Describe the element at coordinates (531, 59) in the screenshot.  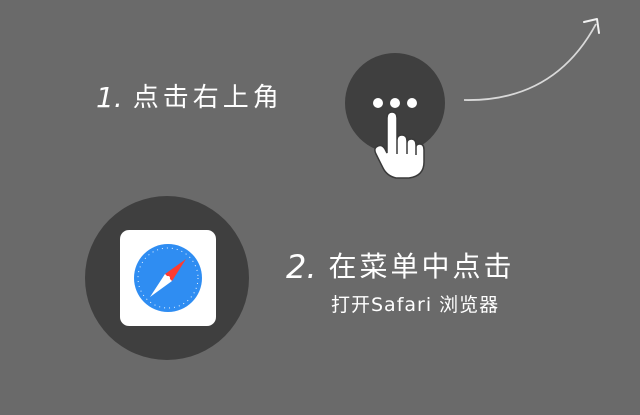
I see `curved-arrow-icon` at that location.